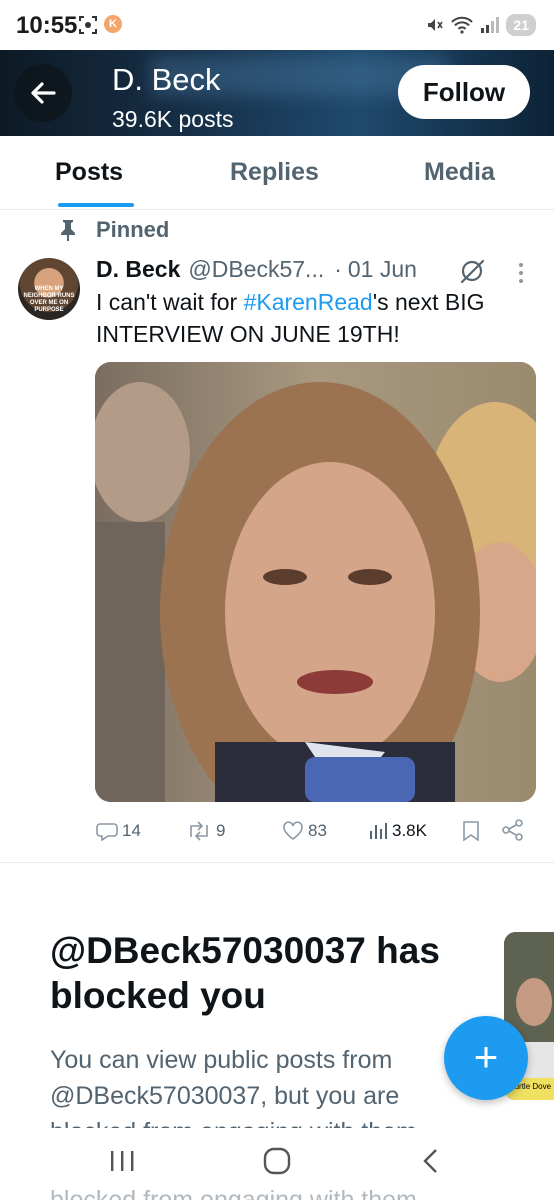  I want to click on battery-icon: 21, so click(521, 25).